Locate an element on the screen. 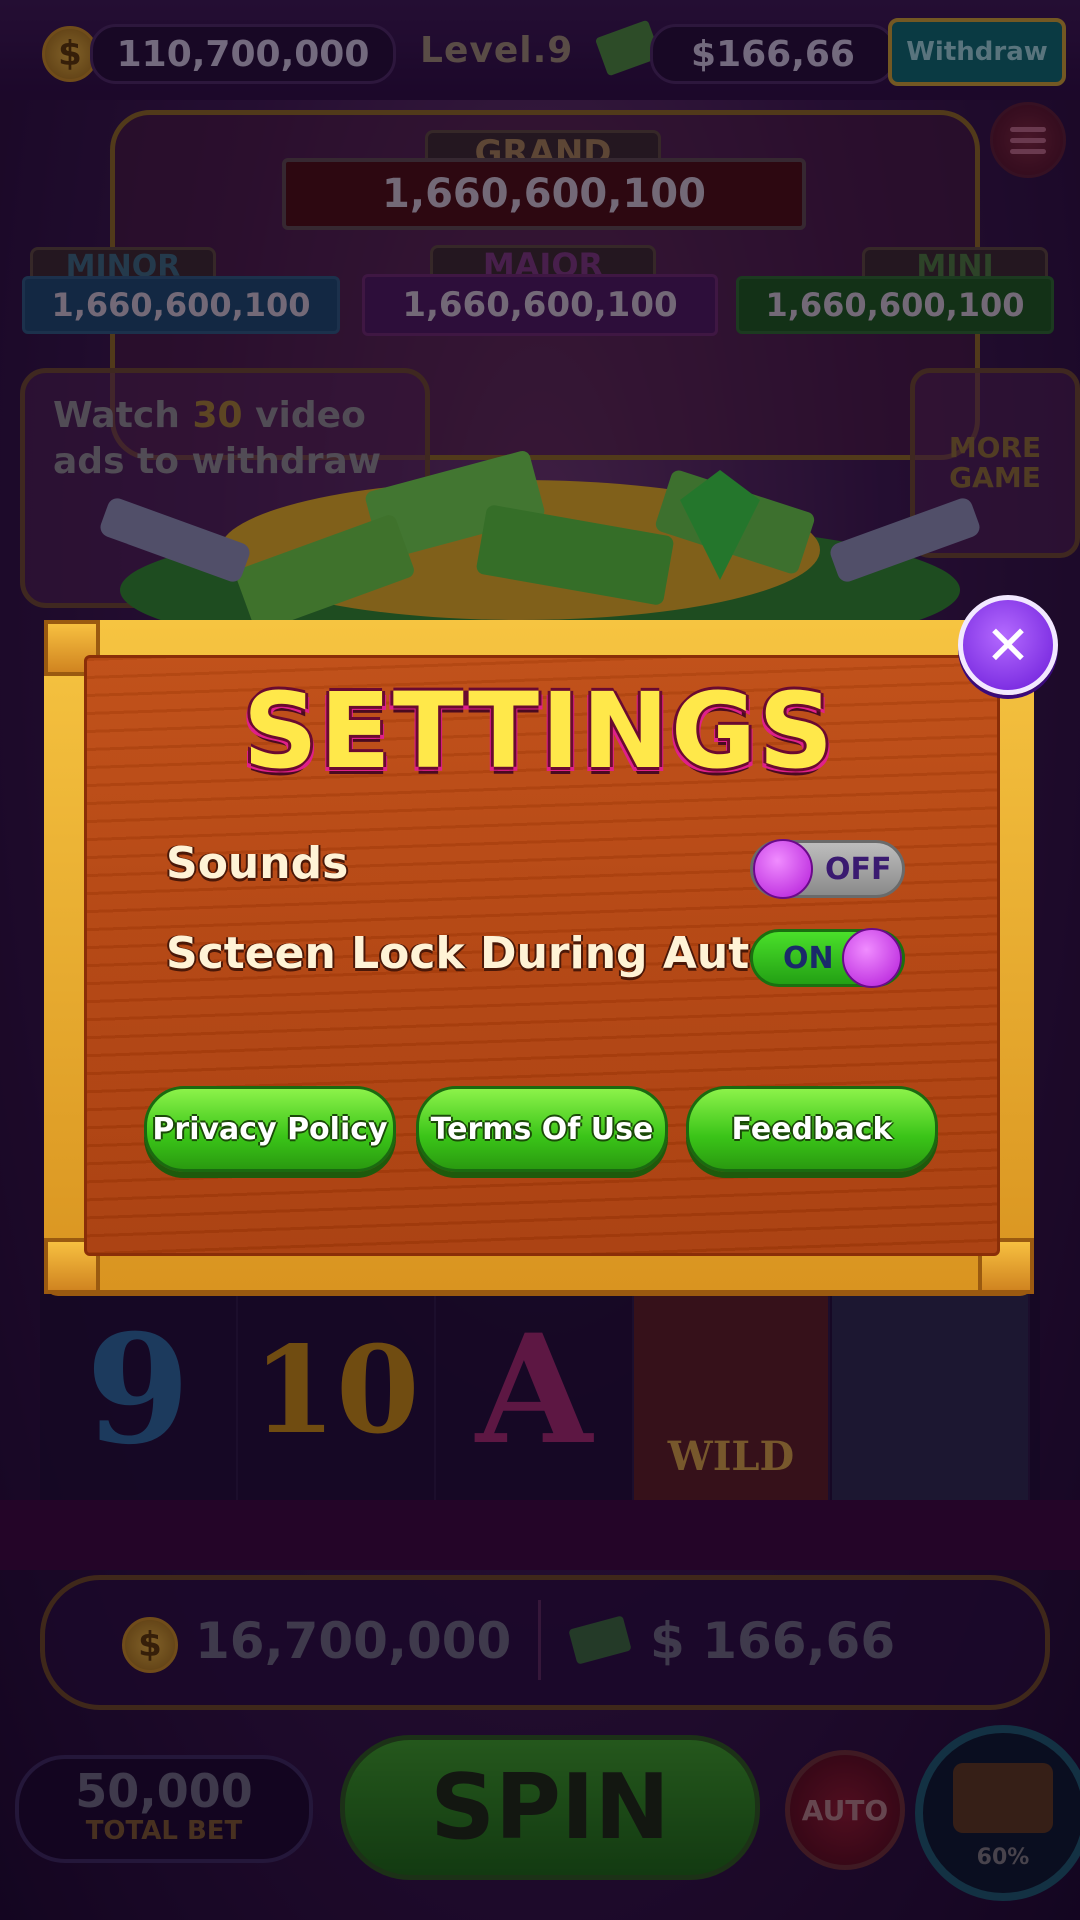 The width and height of the screenshot is (1080, 1920). screen-lock-label: Scteen Lock During Auto is located at coordinates (473, 953).